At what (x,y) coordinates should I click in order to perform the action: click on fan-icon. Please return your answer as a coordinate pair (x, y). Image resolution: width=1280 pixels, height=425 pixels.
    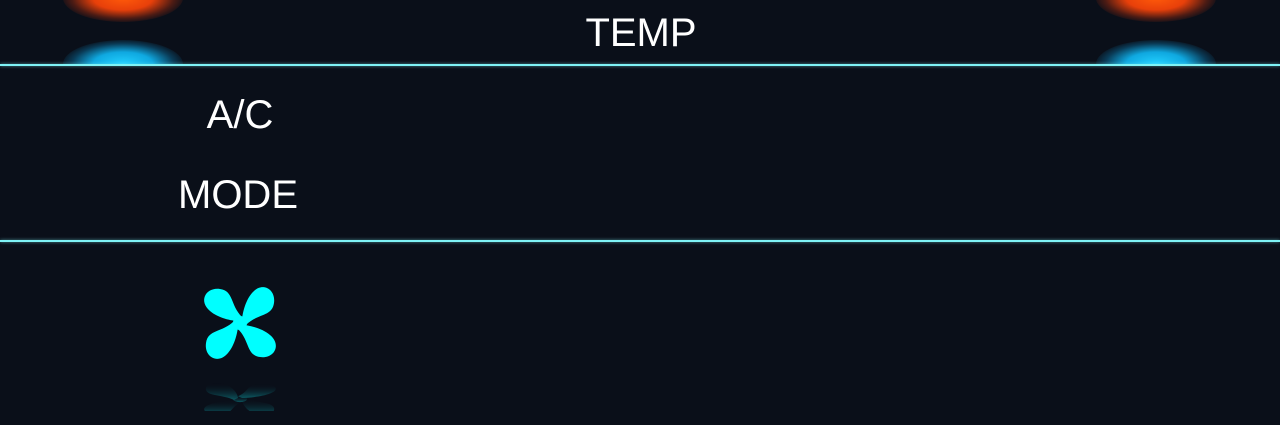
    Looking at the image, I should click on (240, 351).